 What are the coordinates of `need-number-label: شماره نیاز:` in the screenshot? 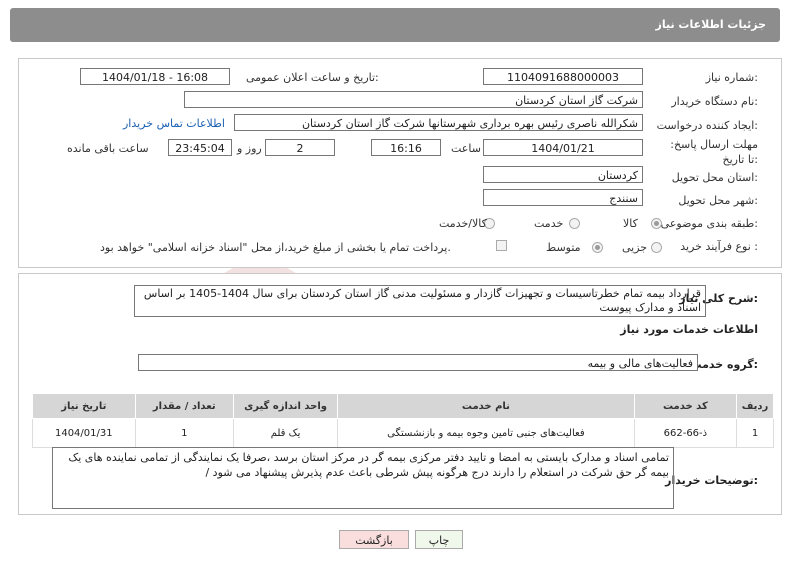 It's located at (731, 77).